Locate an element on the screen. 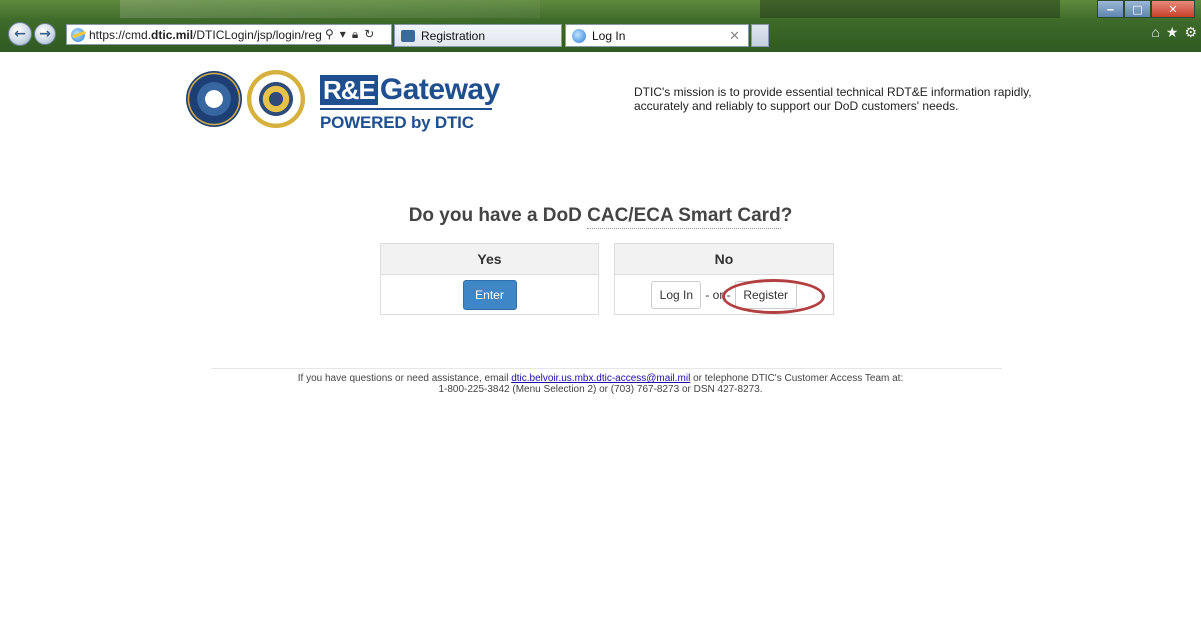  logo-re-text: R&E is located at coordinates (349, 90).